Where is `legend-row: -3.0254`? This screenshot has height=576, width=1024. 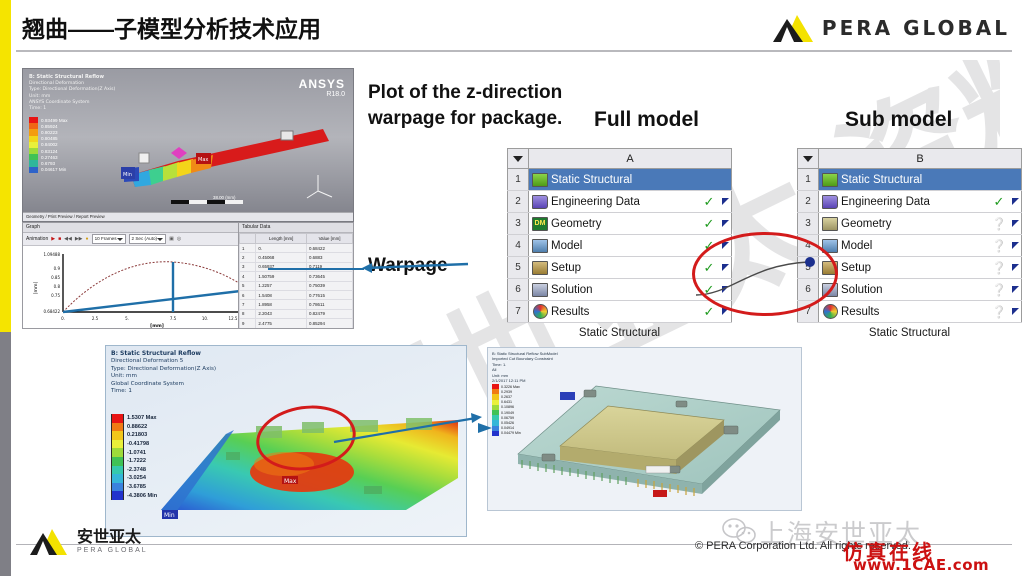
legend-row: -3.0254 is located at coordinates (134, 478).